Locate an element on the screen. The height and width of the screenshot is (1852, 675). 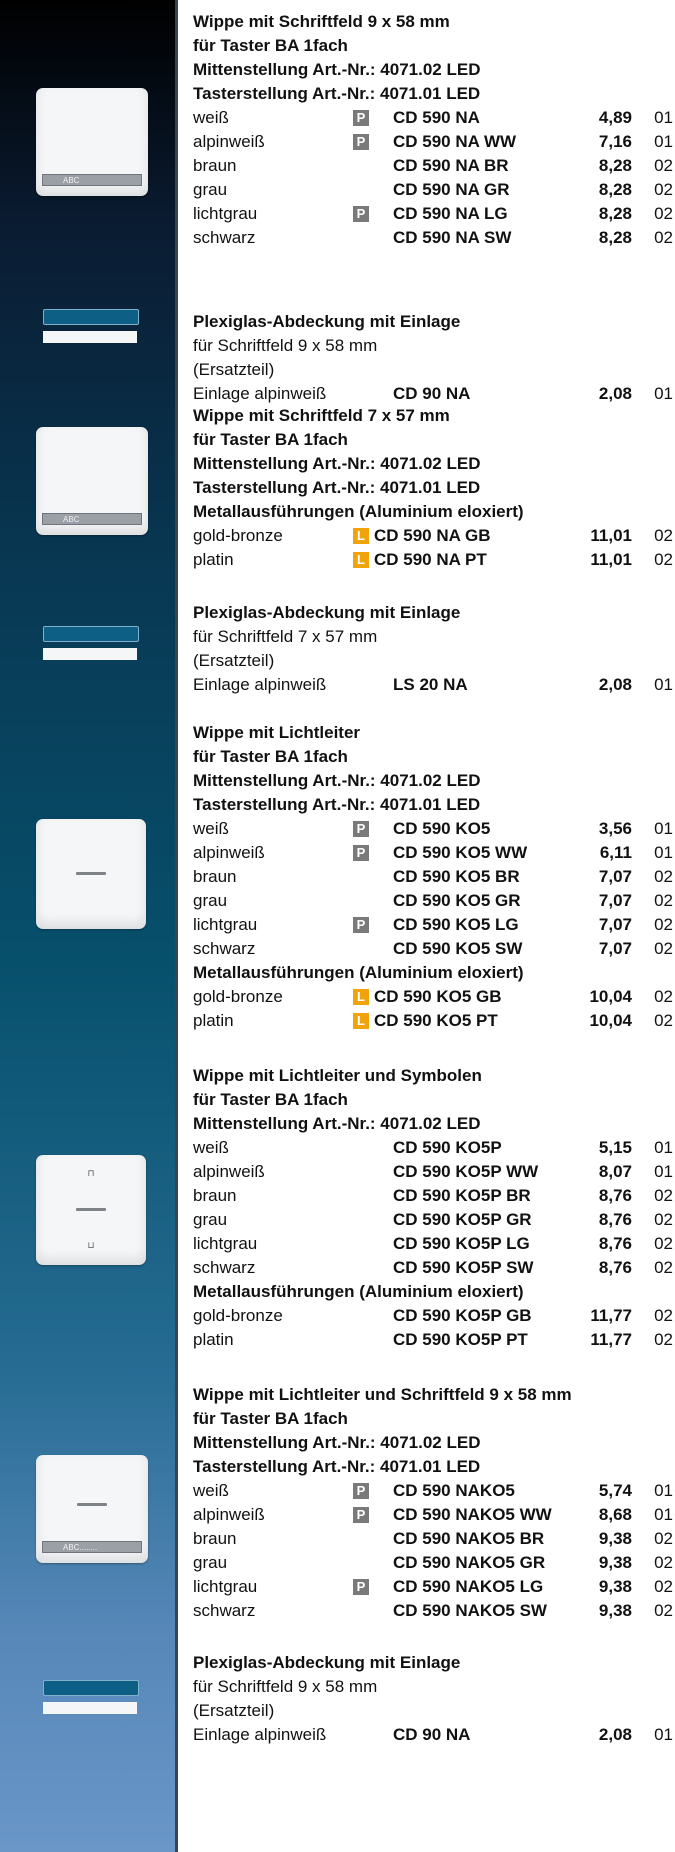
product-row: Einlage alpinweiß CD 90 NA 2,08 01 is located at coordinates (433, 1735).